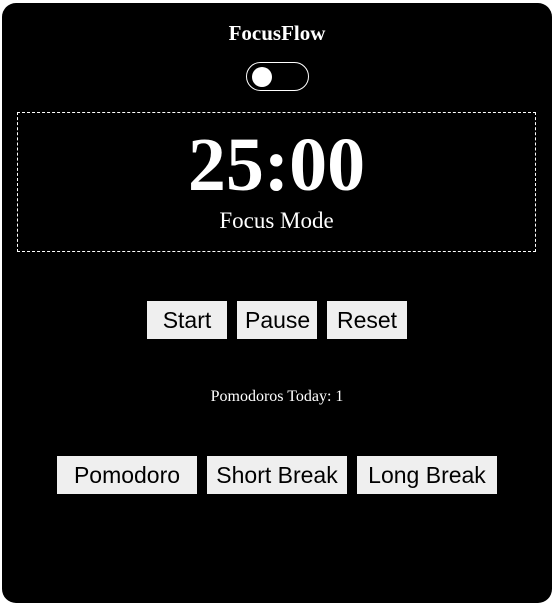 The height and width of the screenshot is (605, 554). I want to click on short-break-button: Short Break, so click(277, 475).